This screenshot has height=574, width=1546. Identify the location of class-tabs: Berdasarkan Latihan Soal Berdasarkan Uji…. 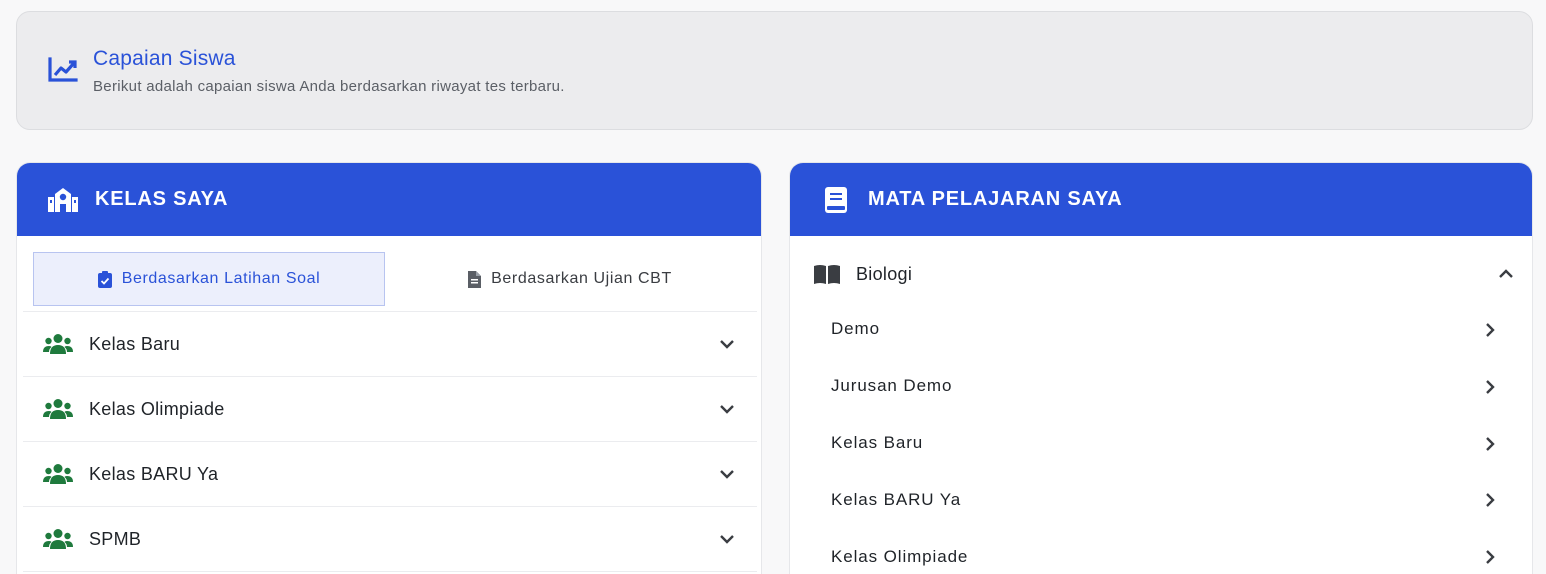
(394, 279).